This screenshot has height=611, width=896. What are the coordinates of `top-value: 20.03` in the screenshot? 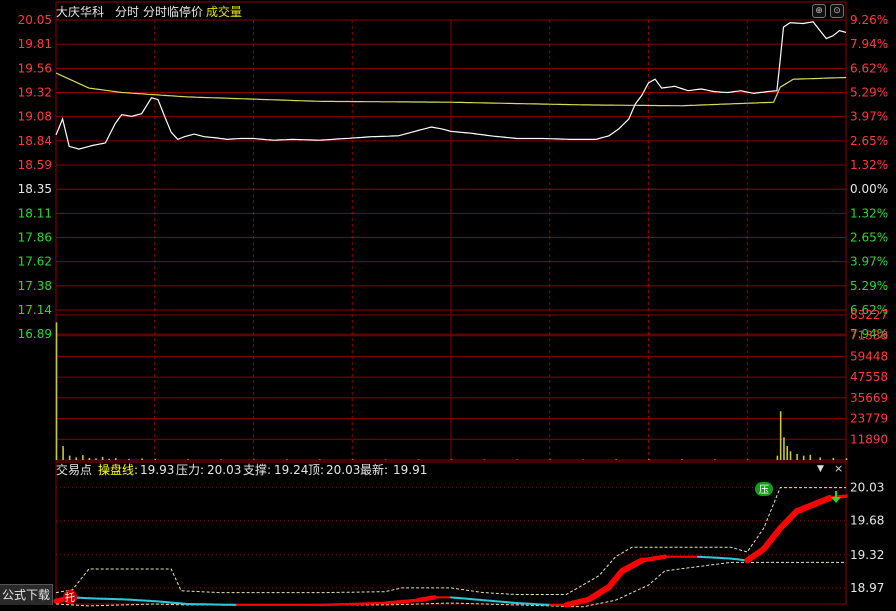 It's located at (343, 470).